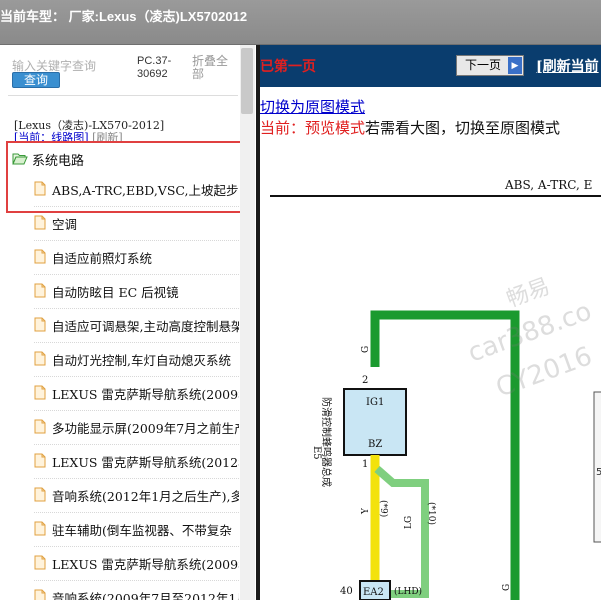 Image resolution: width=601 pixels, height=600 pixels. I want to click on wire-y-label: Y, so click(366, 511).